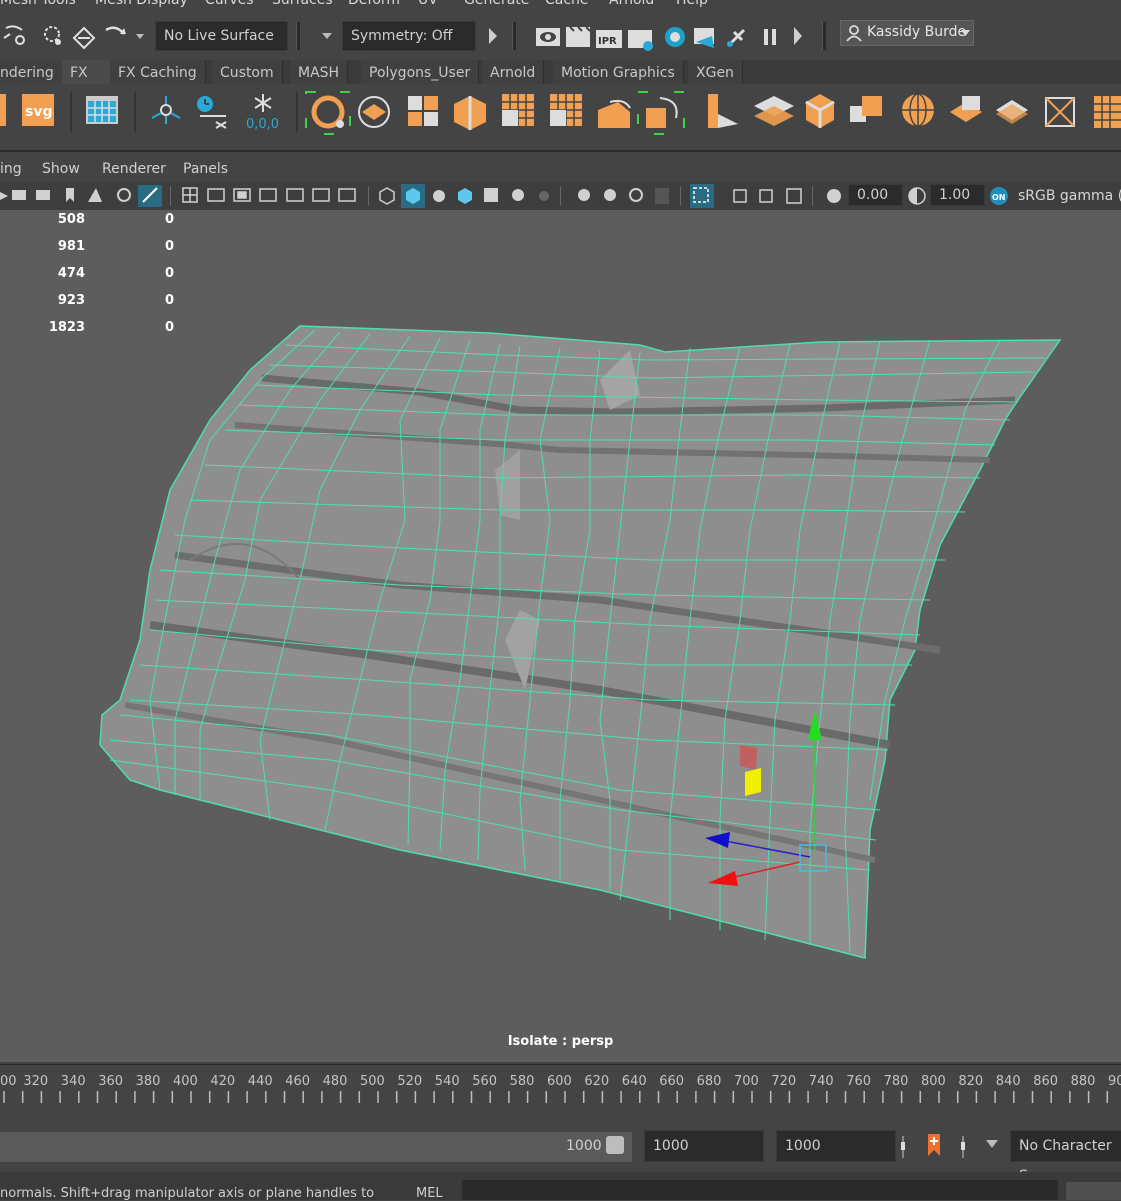 The image size is (1121, 1201). What do you see at coordinates (513, 72) in the screenshot?
I see `tab-arnold: Arnold` at bounding box center [513, 72].